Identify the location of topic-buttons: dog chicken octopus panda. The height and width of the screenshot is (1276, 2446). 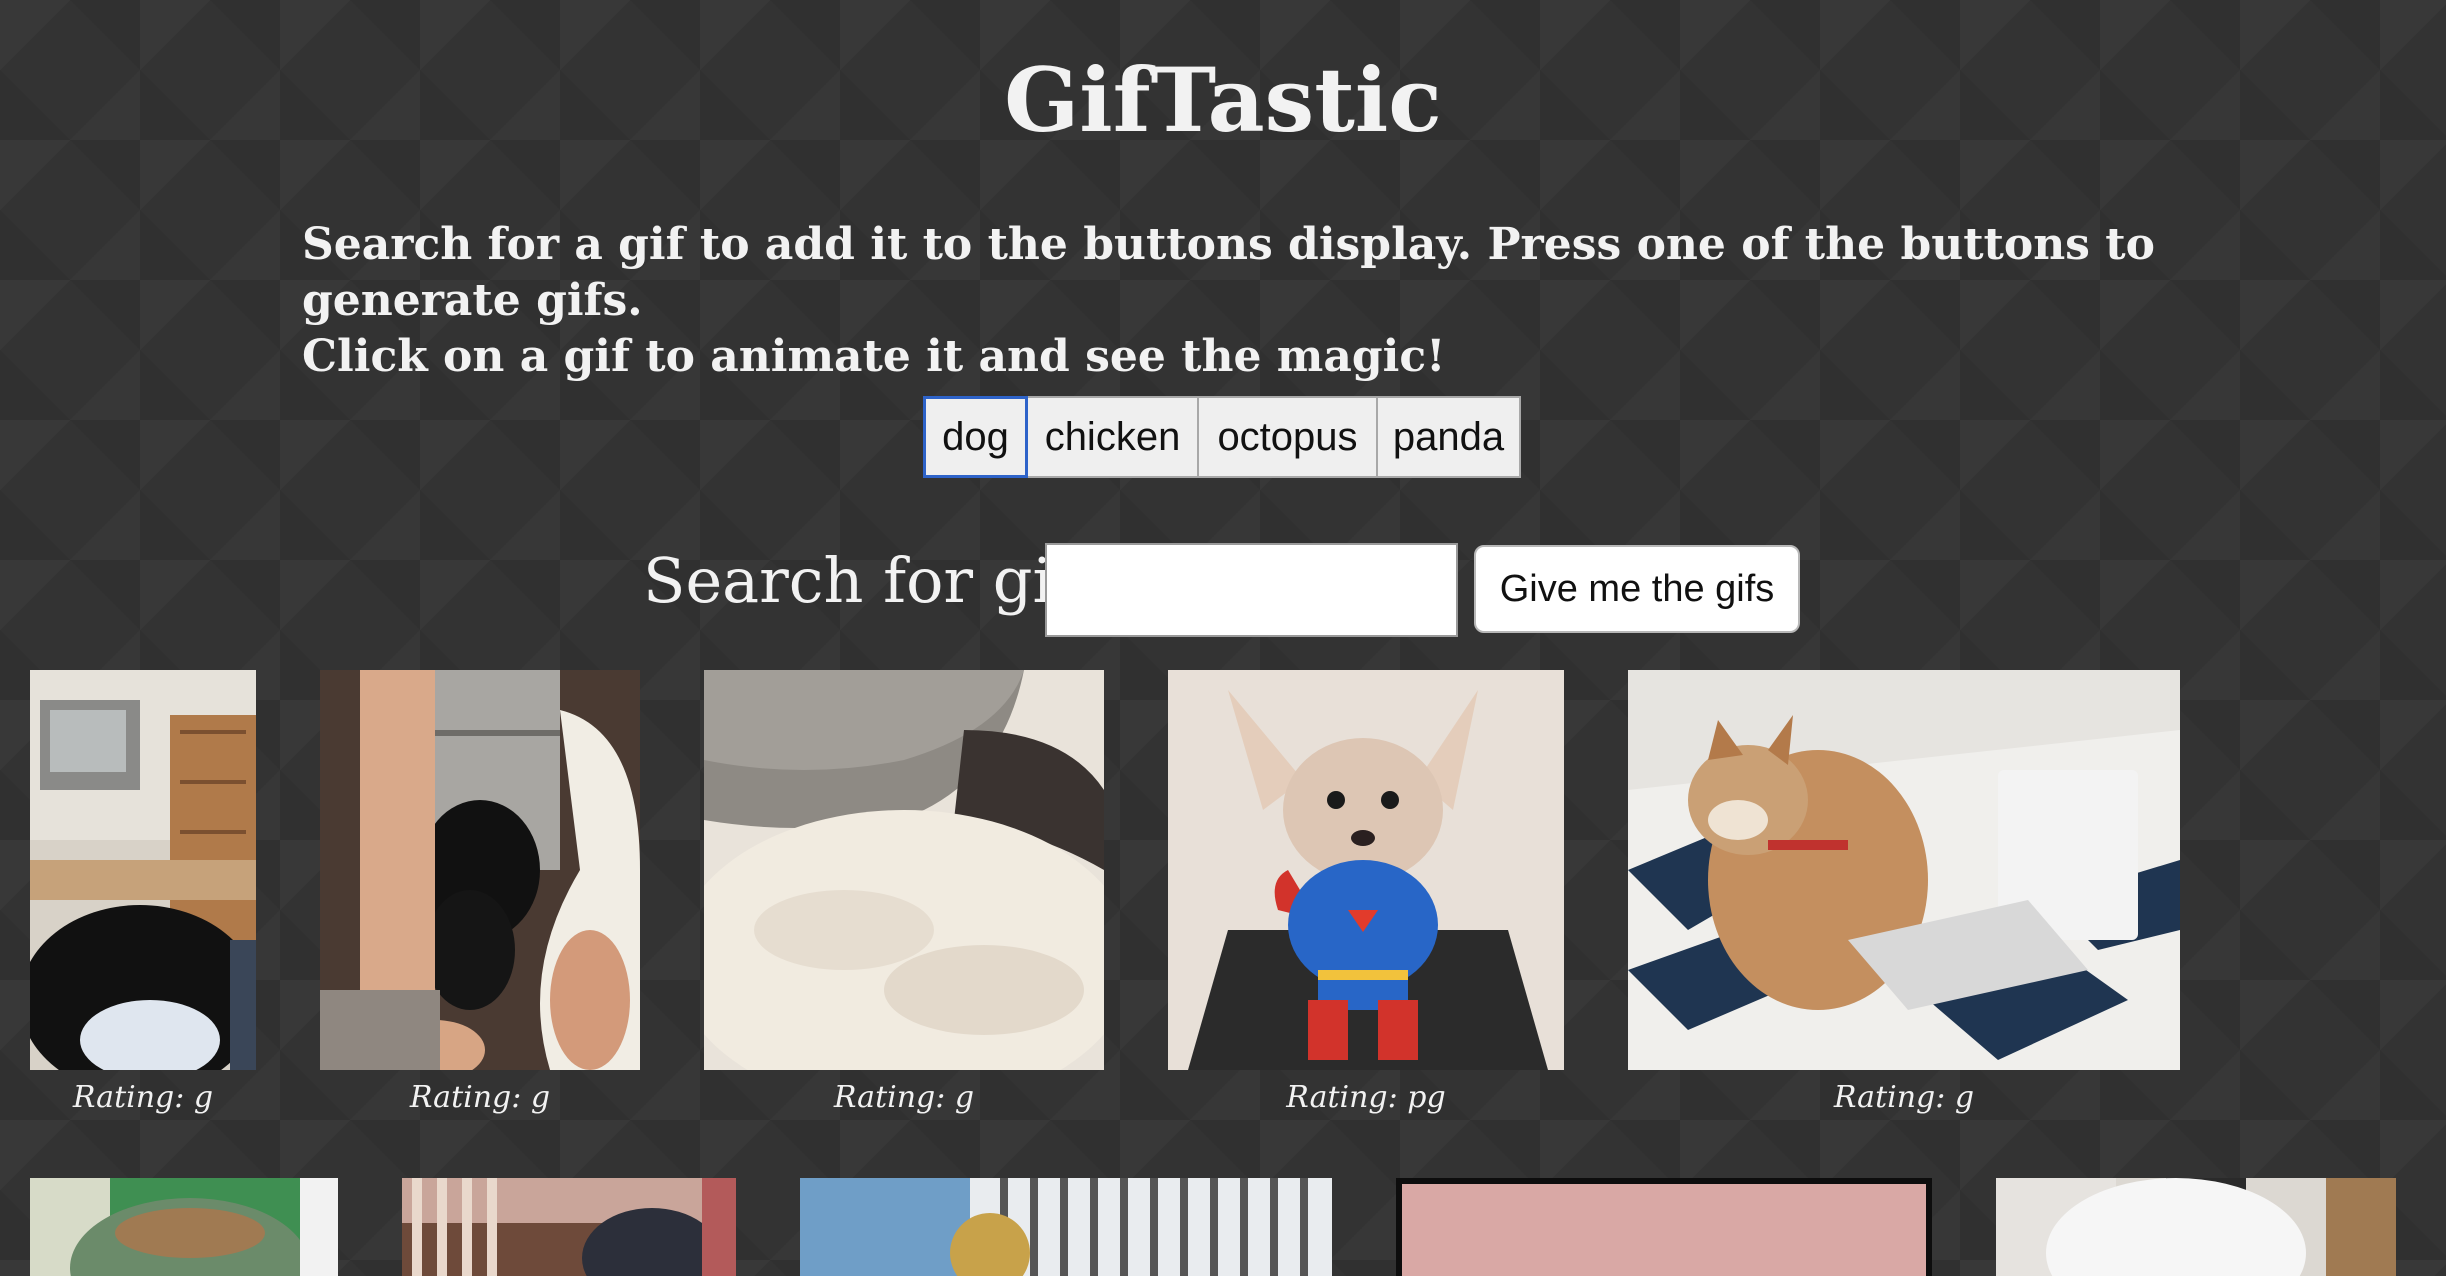
(1222, 437).